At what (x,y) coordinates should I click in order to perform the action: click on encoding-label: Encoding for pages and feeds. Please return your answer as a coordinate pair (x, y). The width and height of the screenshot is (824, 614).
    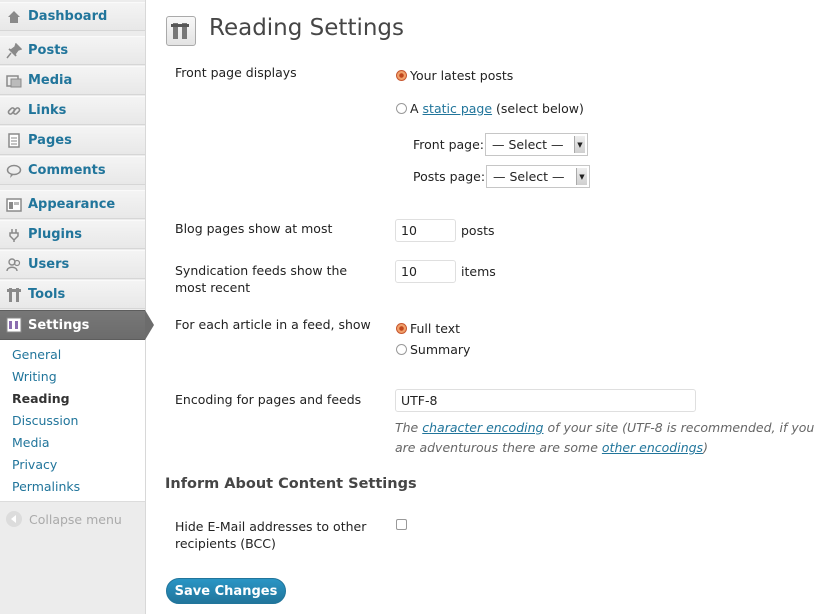
    Looking at the image, I should click on (268, 399).